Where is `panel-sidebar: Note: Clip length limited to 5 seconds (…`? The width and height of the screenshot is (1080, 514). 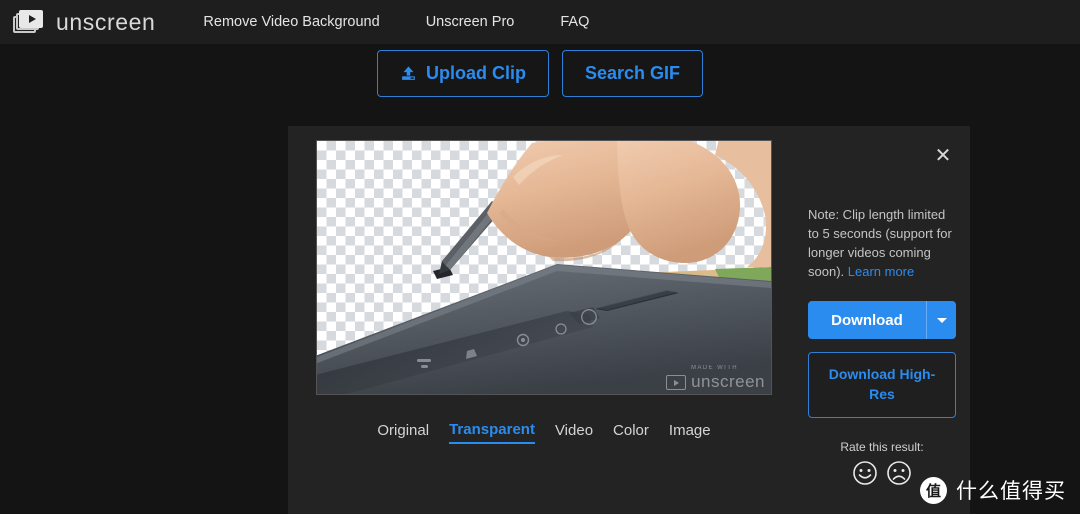 panel-sidebar: Note: Clip length limited to 5 seconds (… is located at coordinates (882, 346).